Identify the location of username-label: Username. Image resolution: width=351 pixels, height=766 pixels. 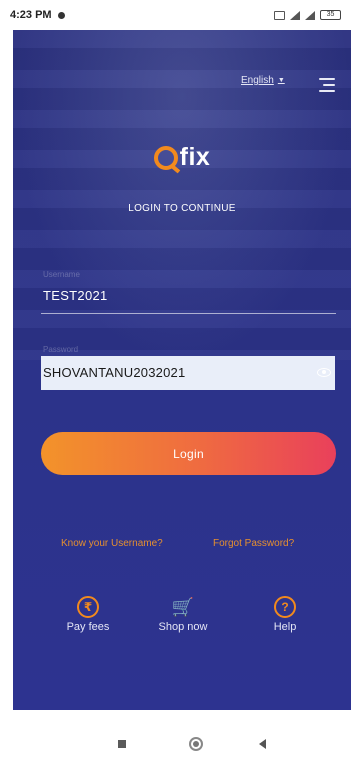
(61, 274).